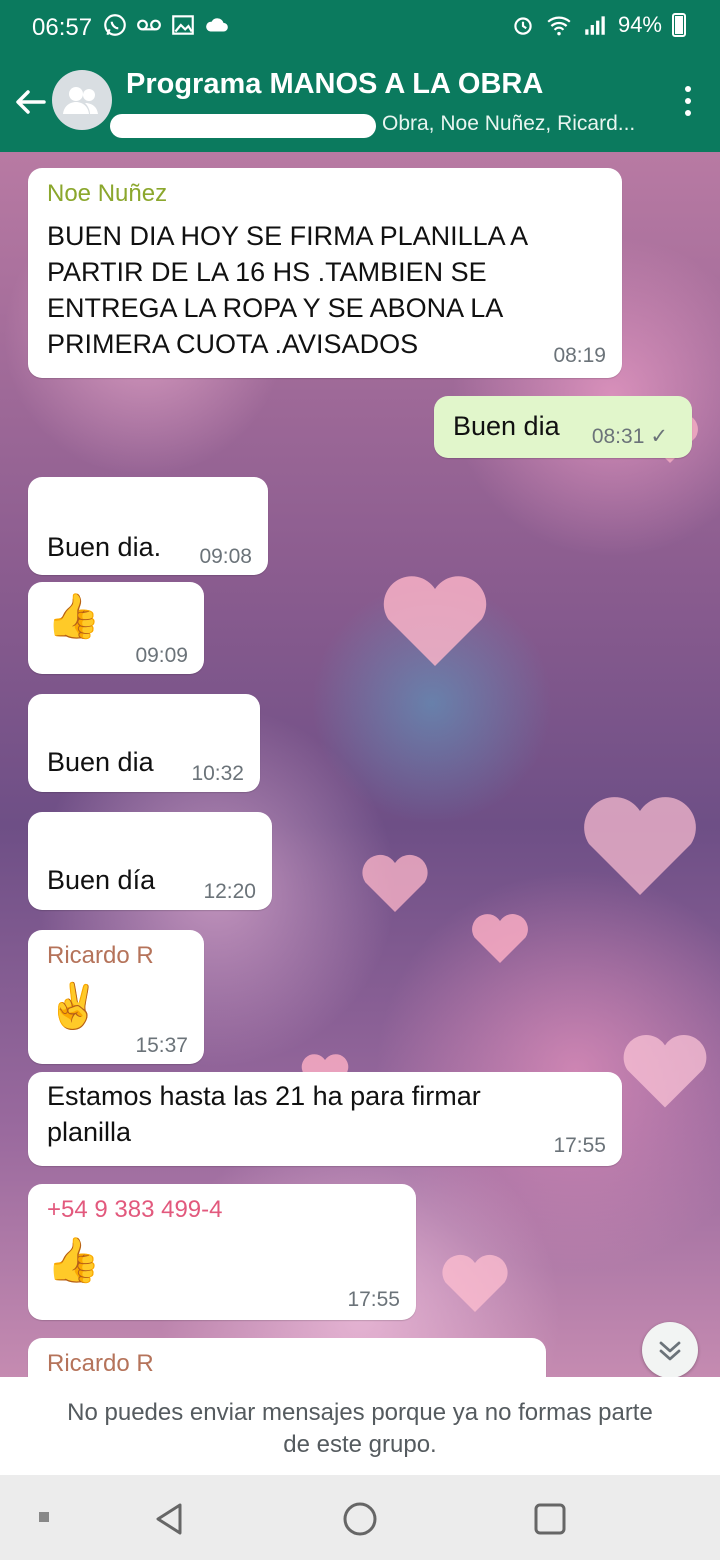 This screenshot has height=1560, width=720. I want to click on message-bubble: Buen día 12:20, so click(150, 861).